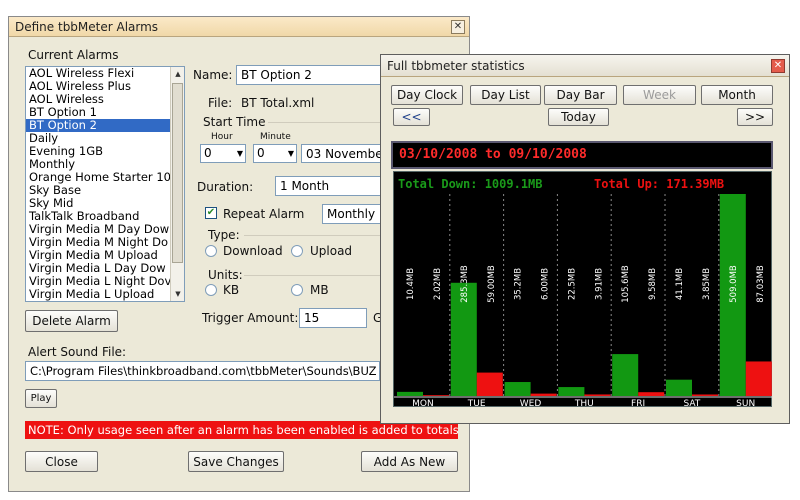  Describe the element at coordinates (755, 117) in the screenshot. I see `next-button: >>` at that location.